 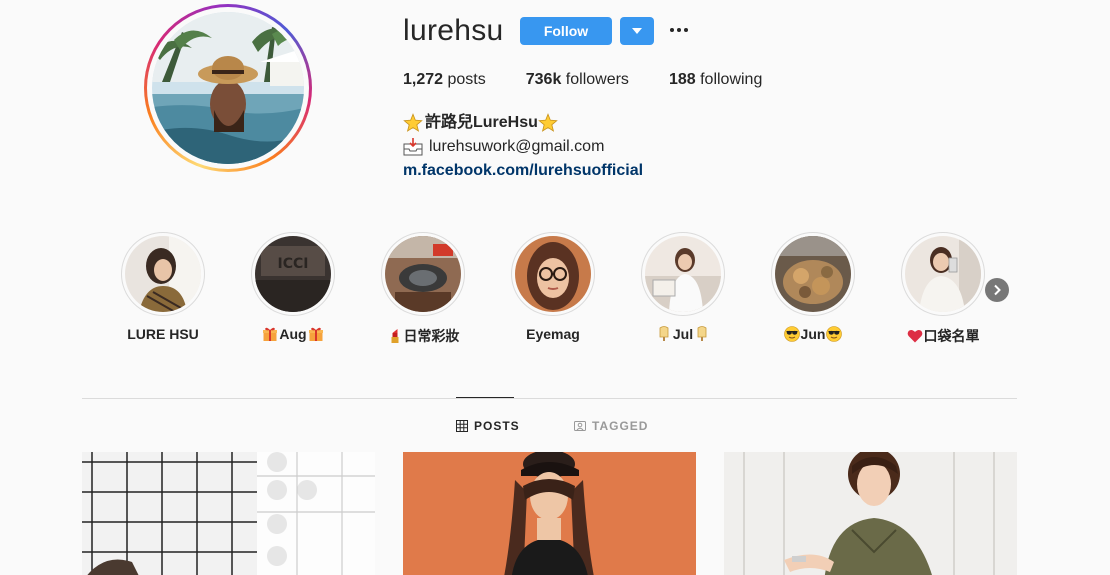 I want to click on bio-email-line: lurehsuwork@gmail.com, so click(x=523, y=147).